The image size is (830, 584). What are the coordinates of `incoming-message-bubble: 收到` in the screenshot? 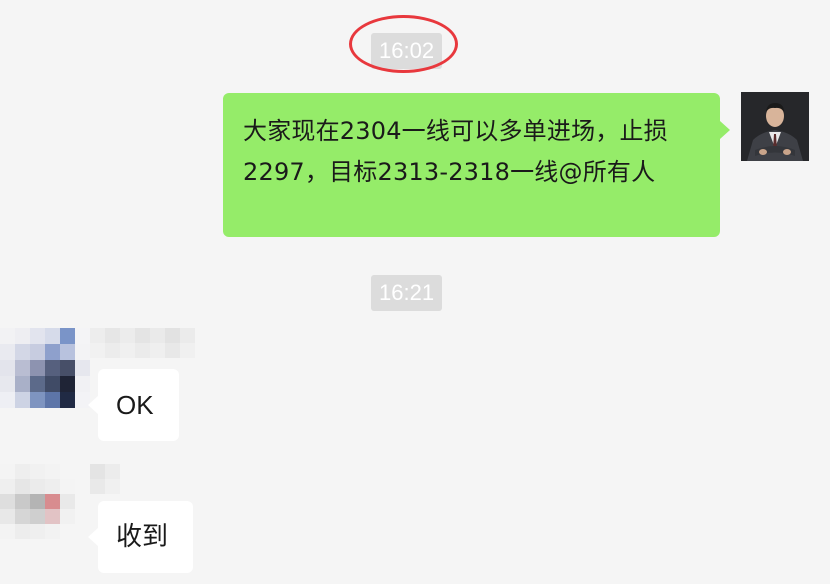 It's located at (140, 537).